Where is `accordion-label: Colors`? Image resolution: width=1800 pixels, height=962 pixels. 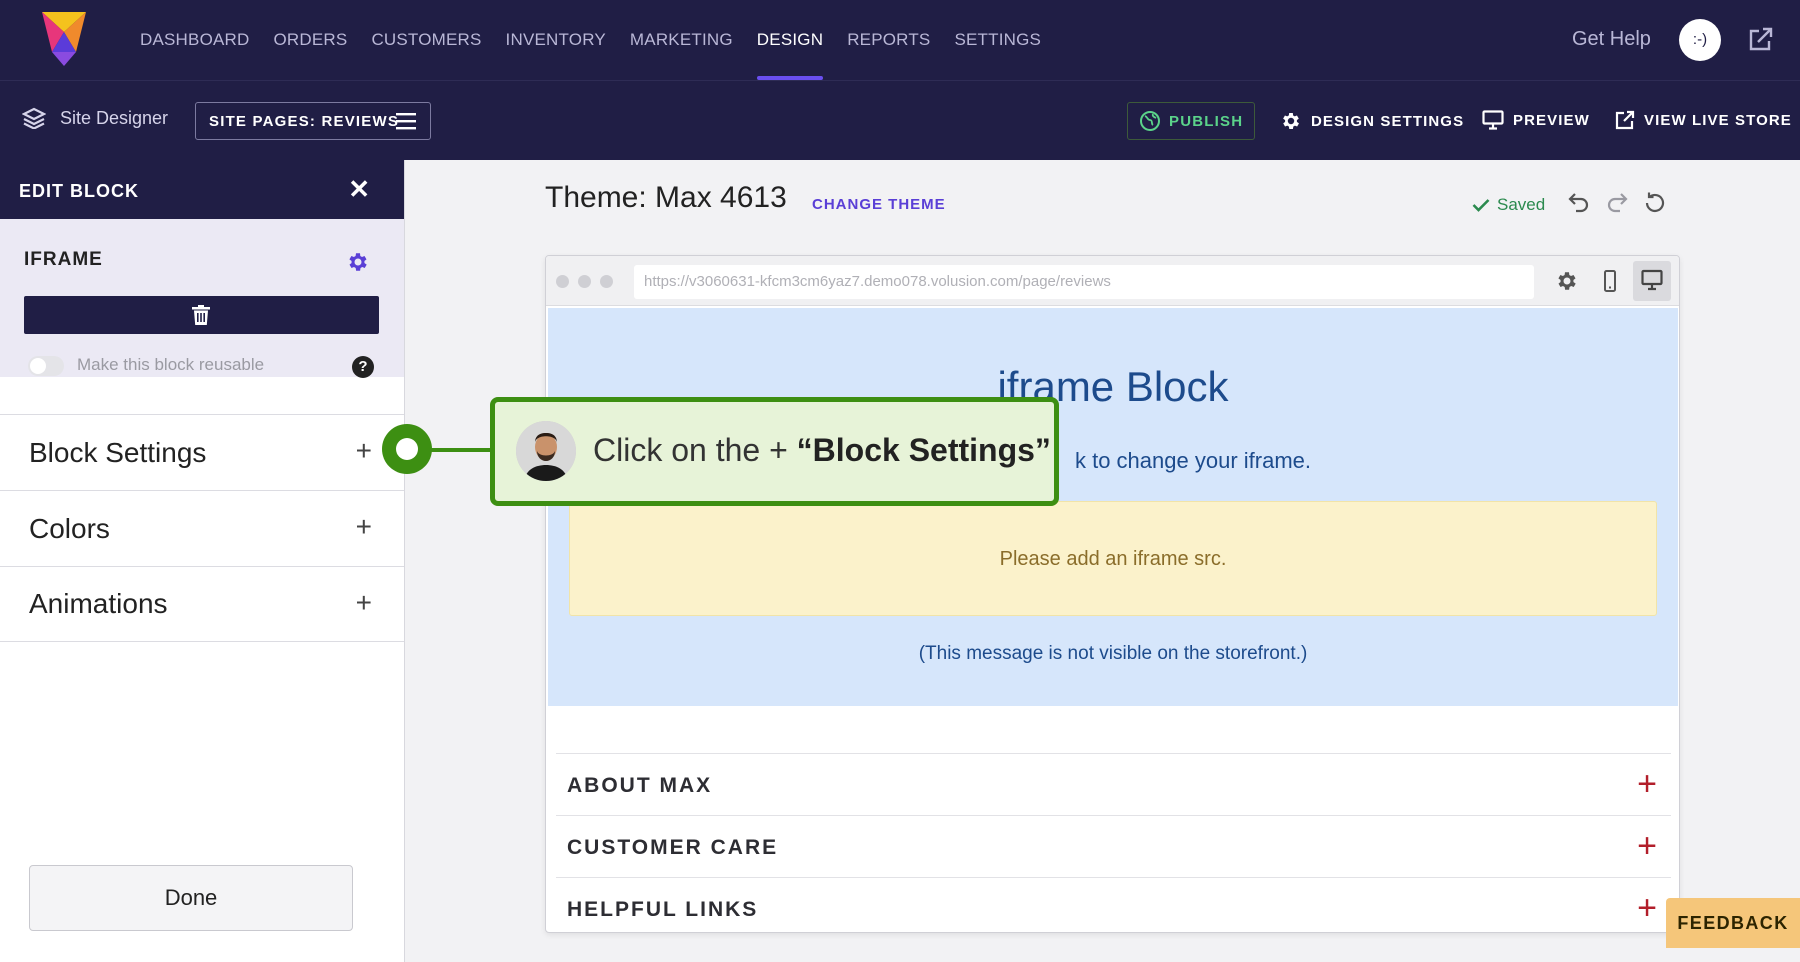 accordion-label: Colors is located at coordinates (69, 528).